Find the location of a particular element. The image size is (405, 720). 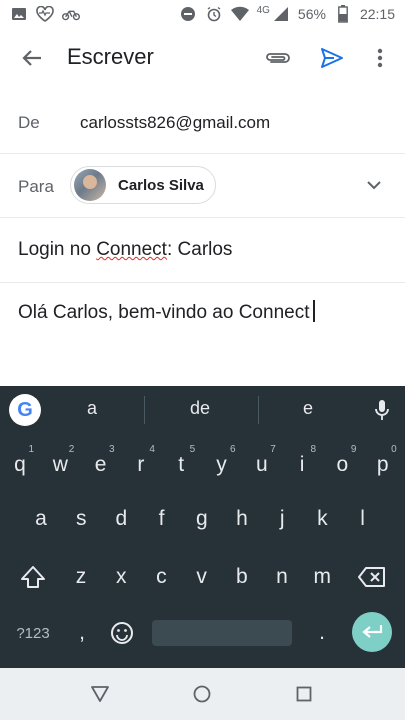

key-l: l is located at coordinates (363, 519).